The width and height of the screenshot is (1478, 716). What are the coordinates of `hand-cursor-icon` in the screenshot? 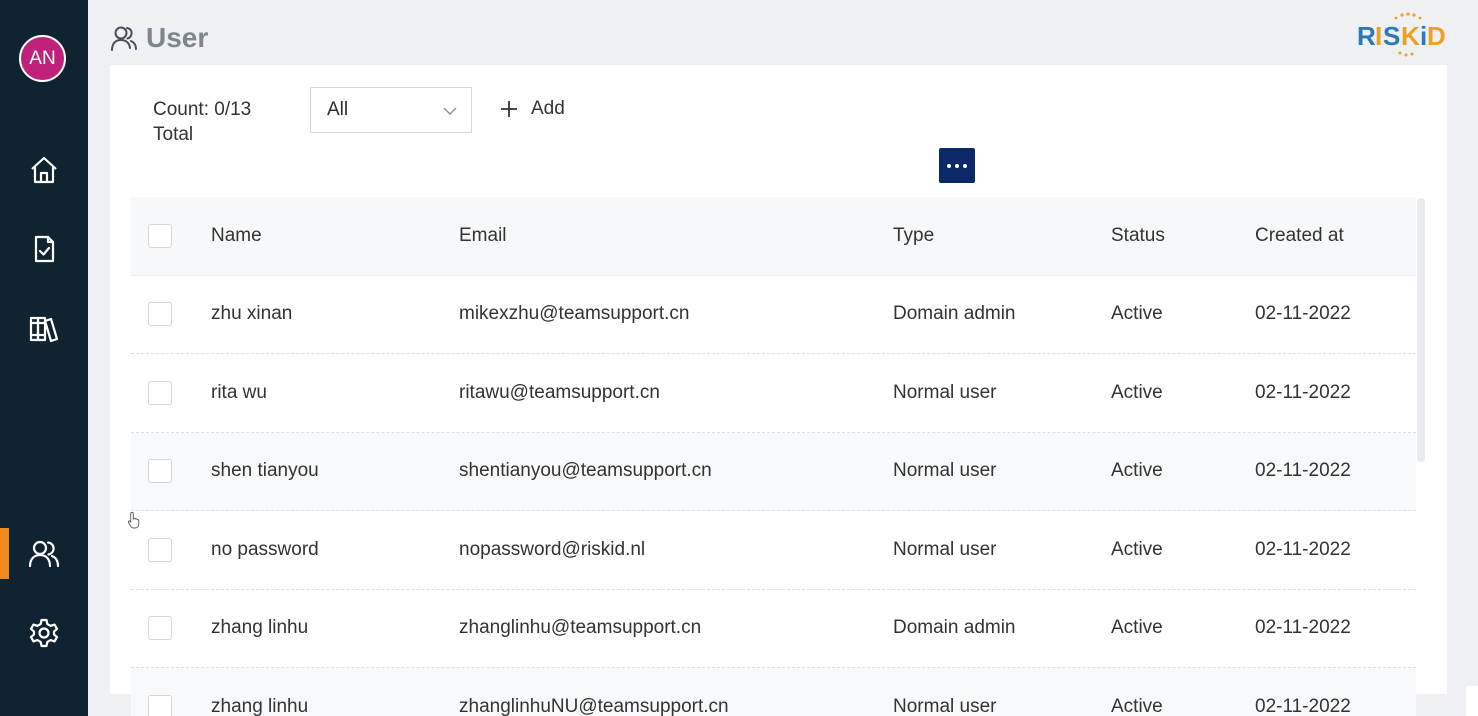 It's located at (133, 520).